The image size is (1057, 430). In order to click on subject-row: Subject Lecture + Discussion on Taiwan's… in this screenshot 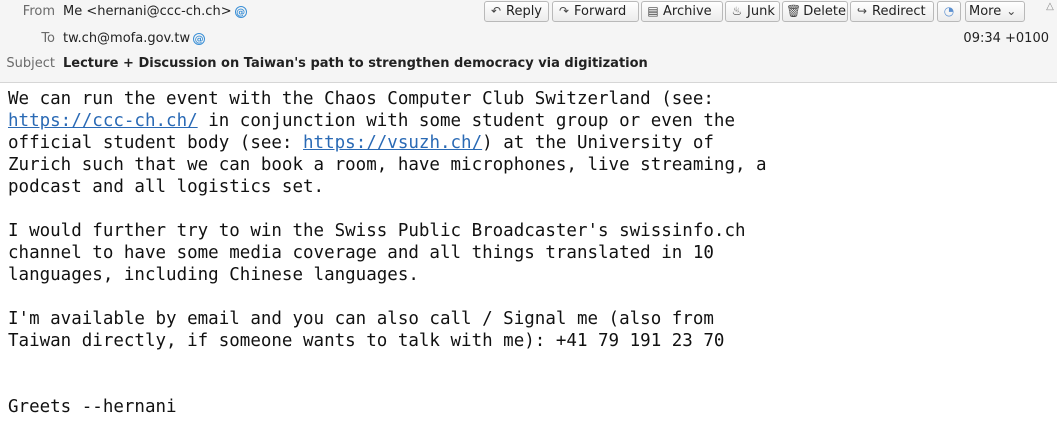, I will do `click(528, 64)`.